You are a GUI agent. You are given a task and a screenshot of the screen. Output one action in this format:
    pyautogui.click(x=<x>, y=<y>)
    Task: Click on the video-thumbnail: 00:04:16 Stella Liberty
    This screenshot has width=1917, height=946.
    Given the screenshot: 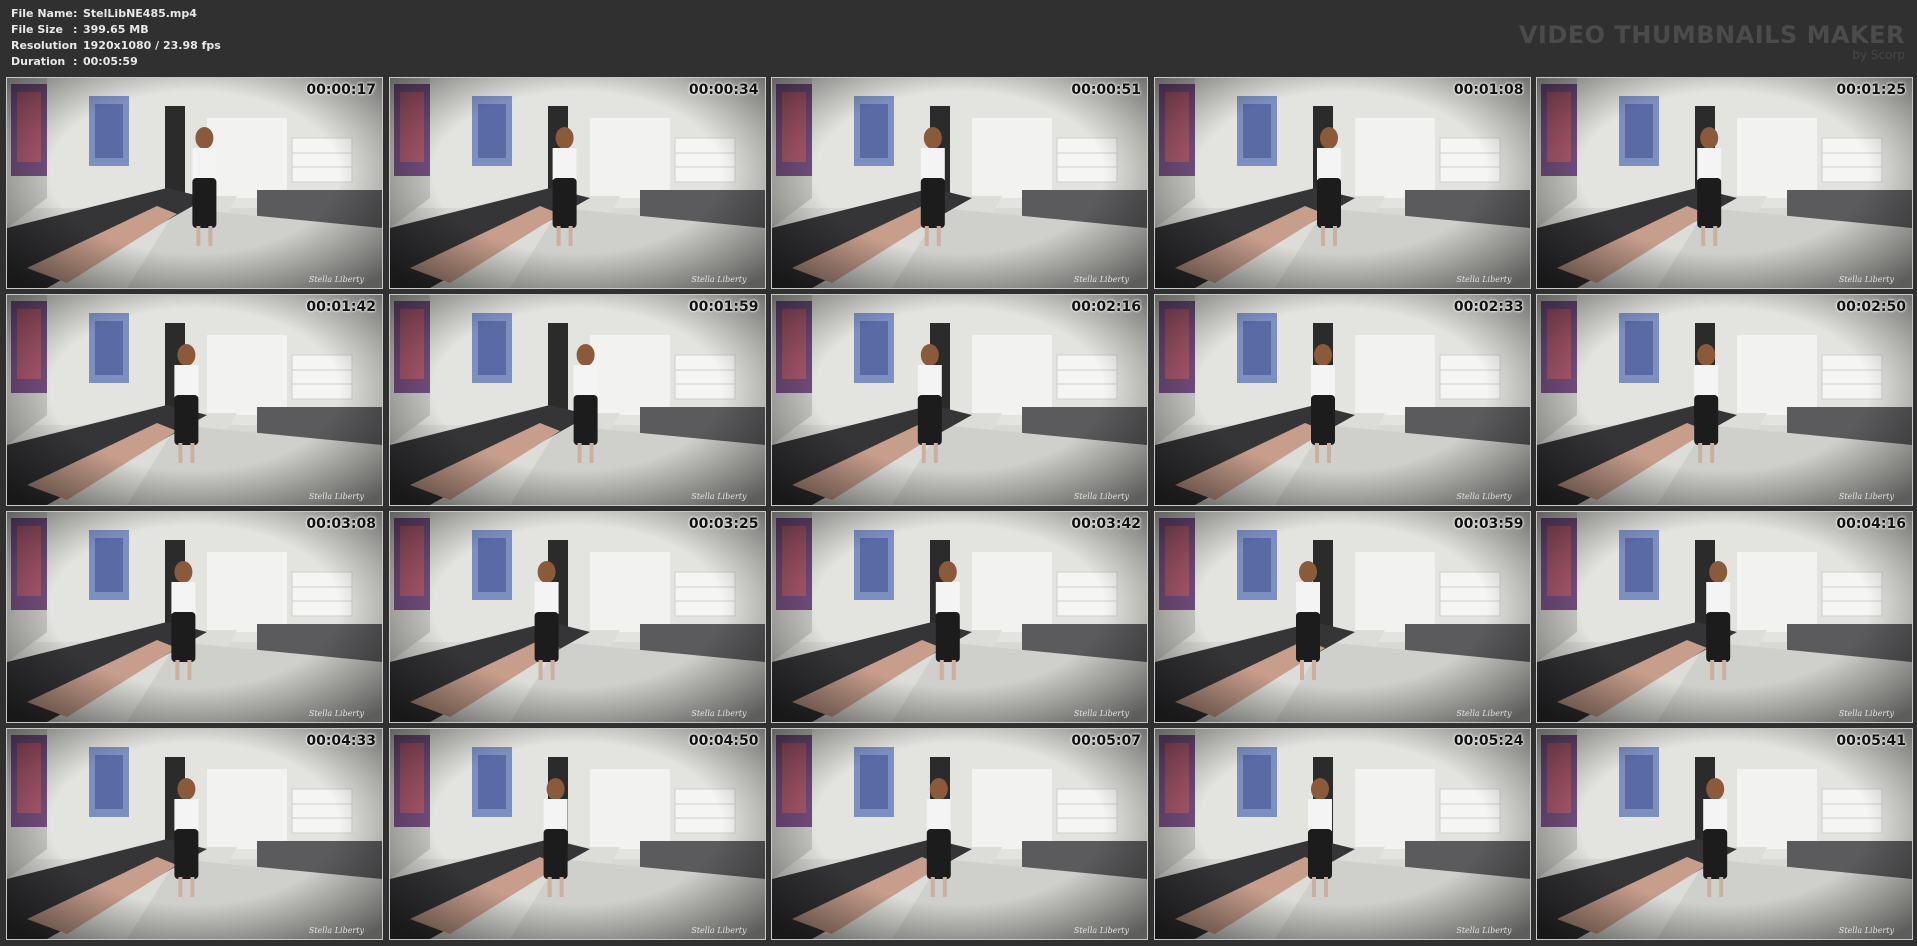 What is the action you would take?
    pyautogui.click(x=1724, y=617)
    